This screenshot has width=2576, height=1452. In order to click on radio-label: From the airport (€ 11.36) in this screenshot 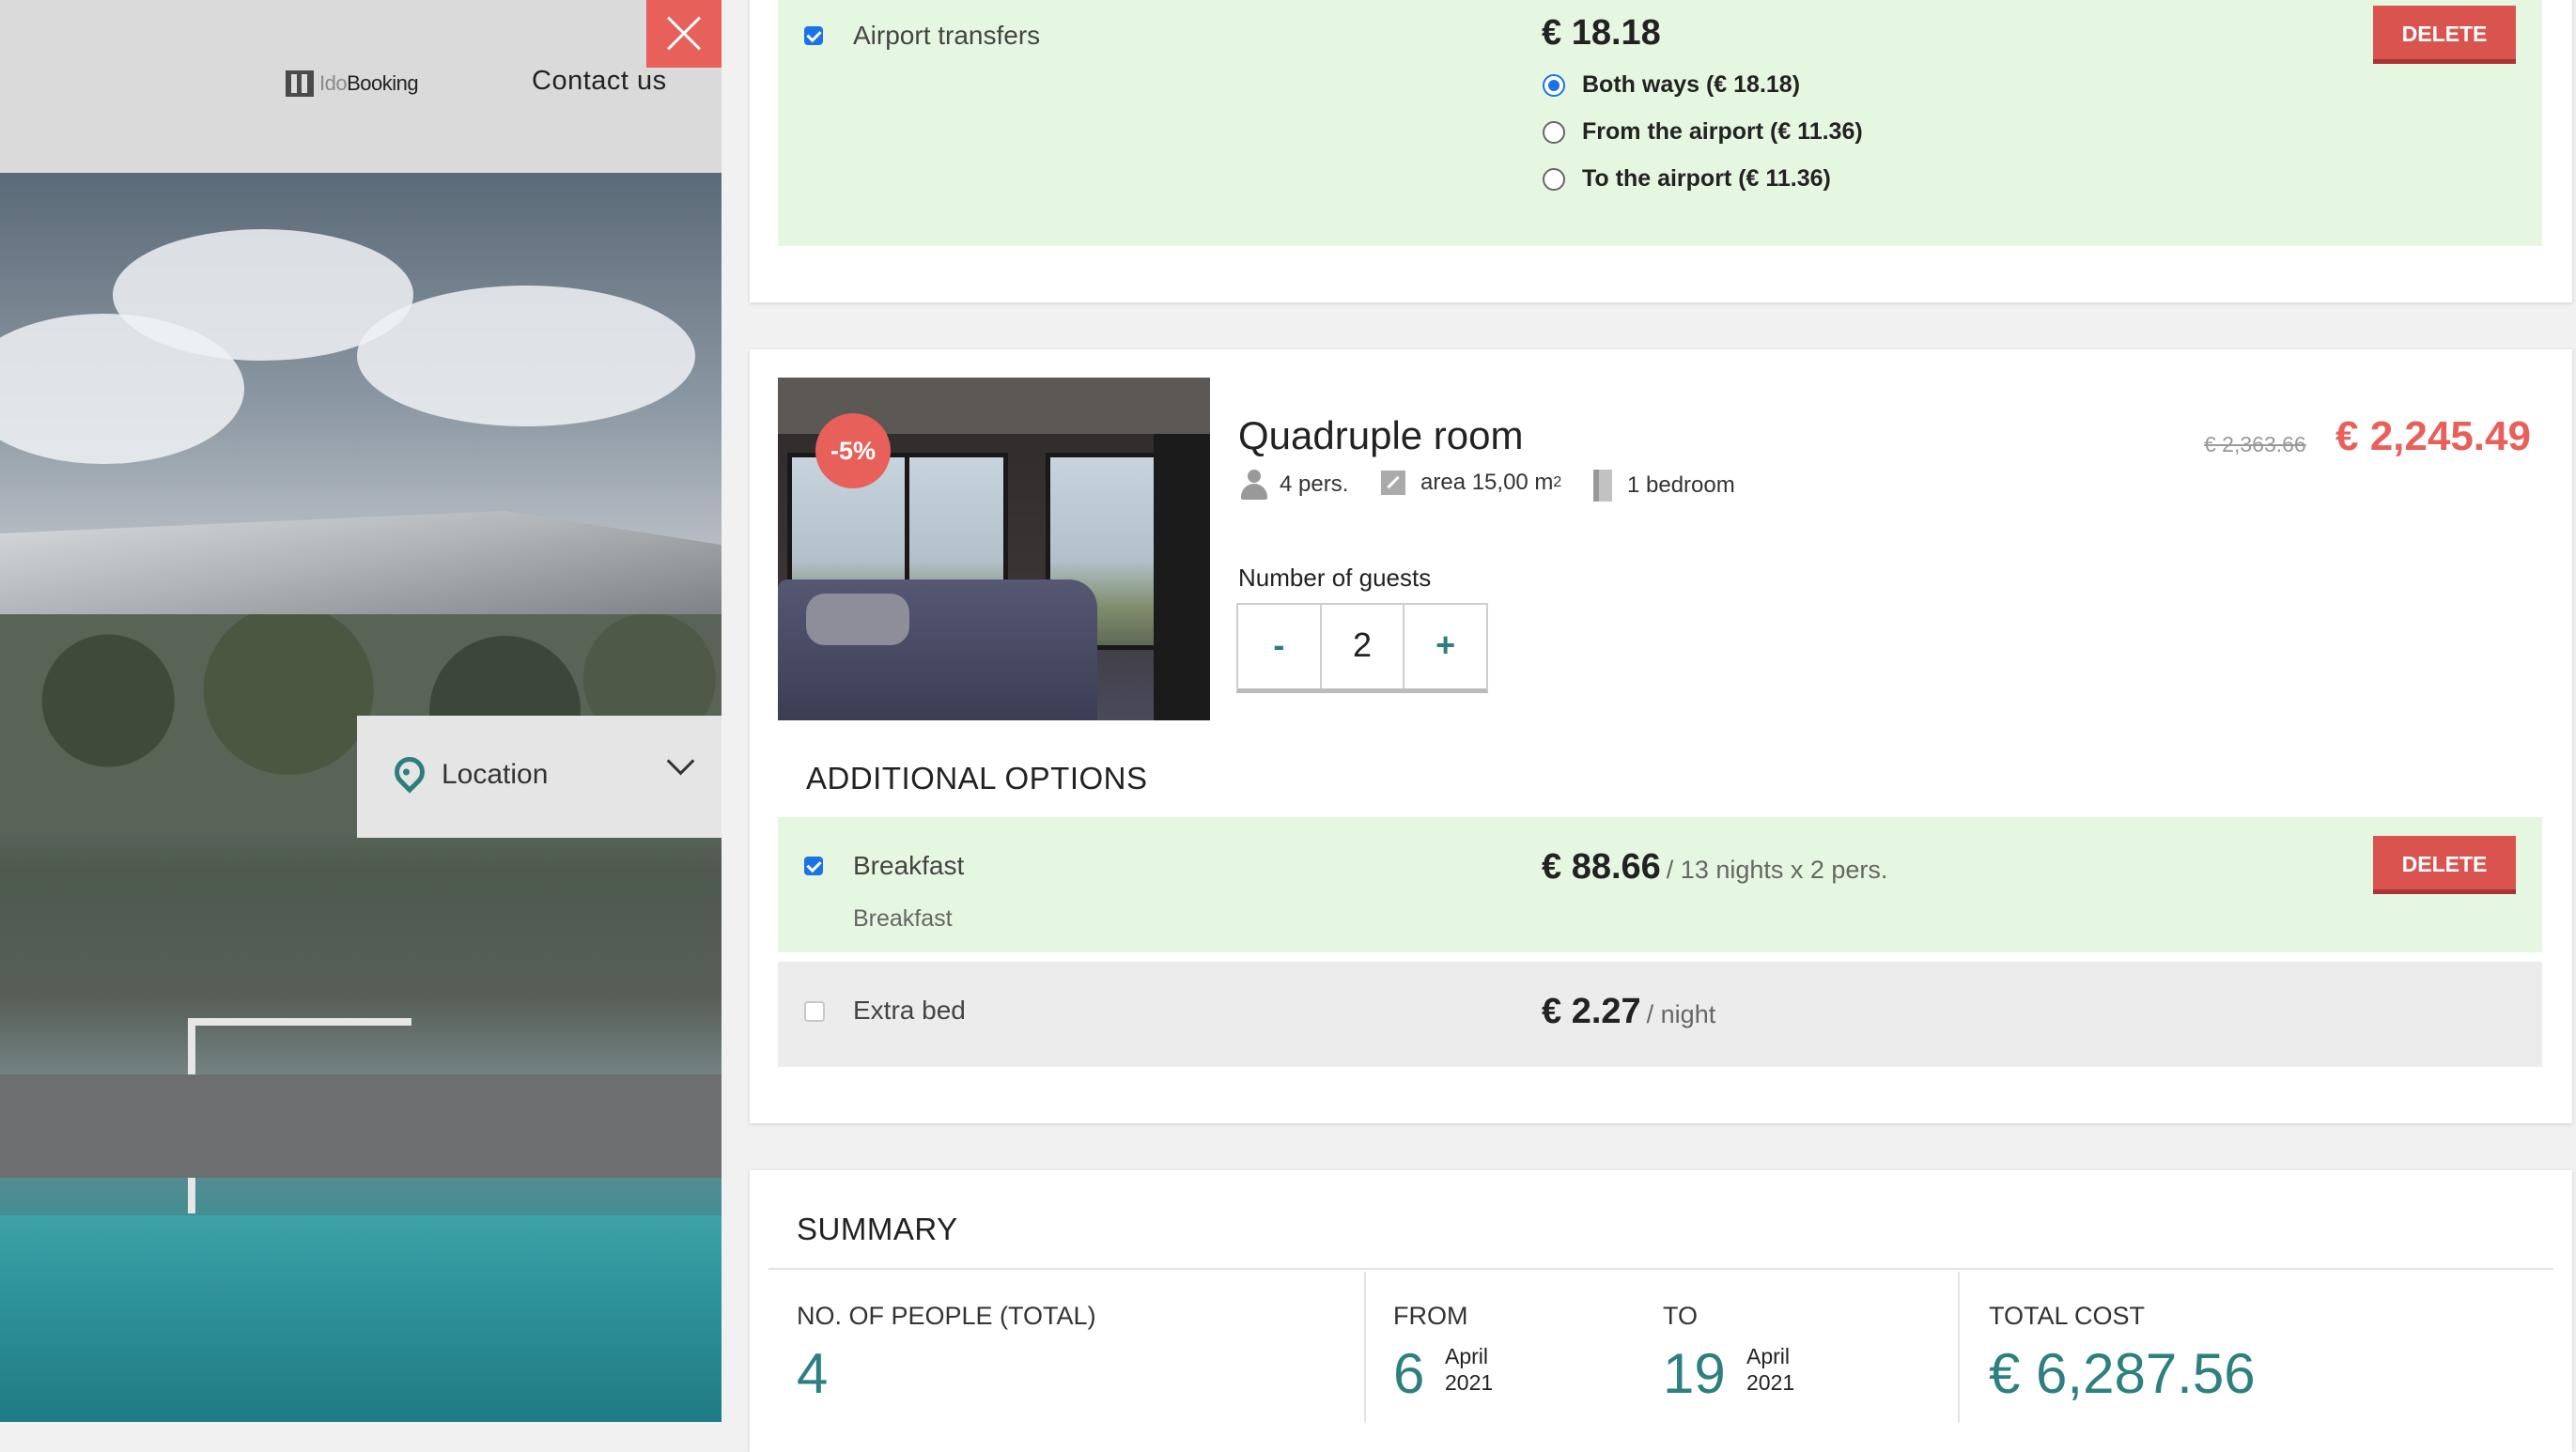, I will do `click(1722, 131)`.